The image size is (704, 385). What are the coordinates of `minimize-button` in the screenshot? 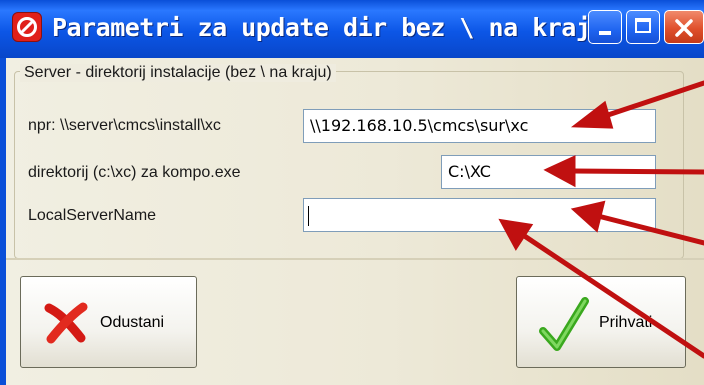 It's located at (605, 27).